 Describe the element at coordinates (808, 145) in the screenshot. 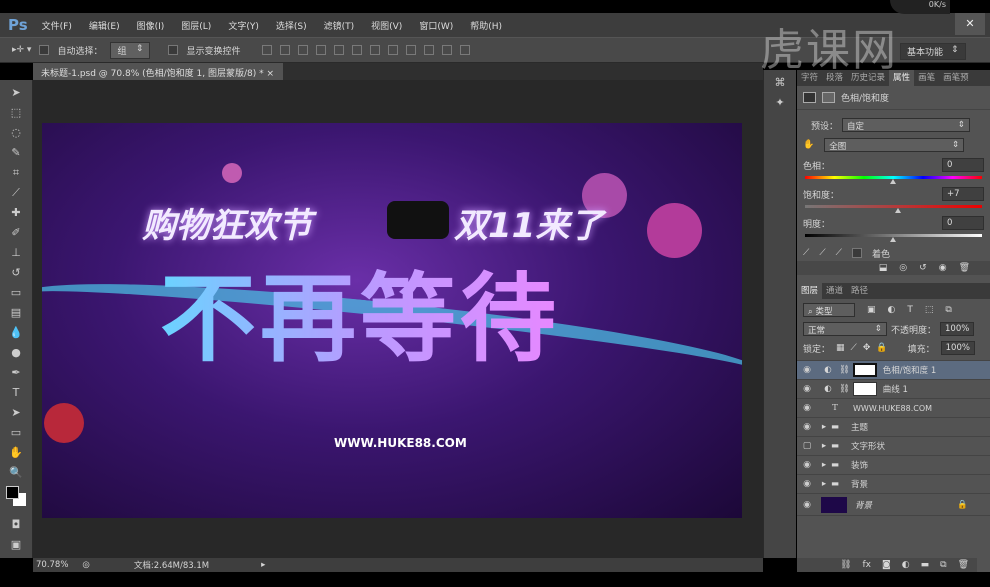

I see `targeted-adjust-hand-icon: ✋` at that location.